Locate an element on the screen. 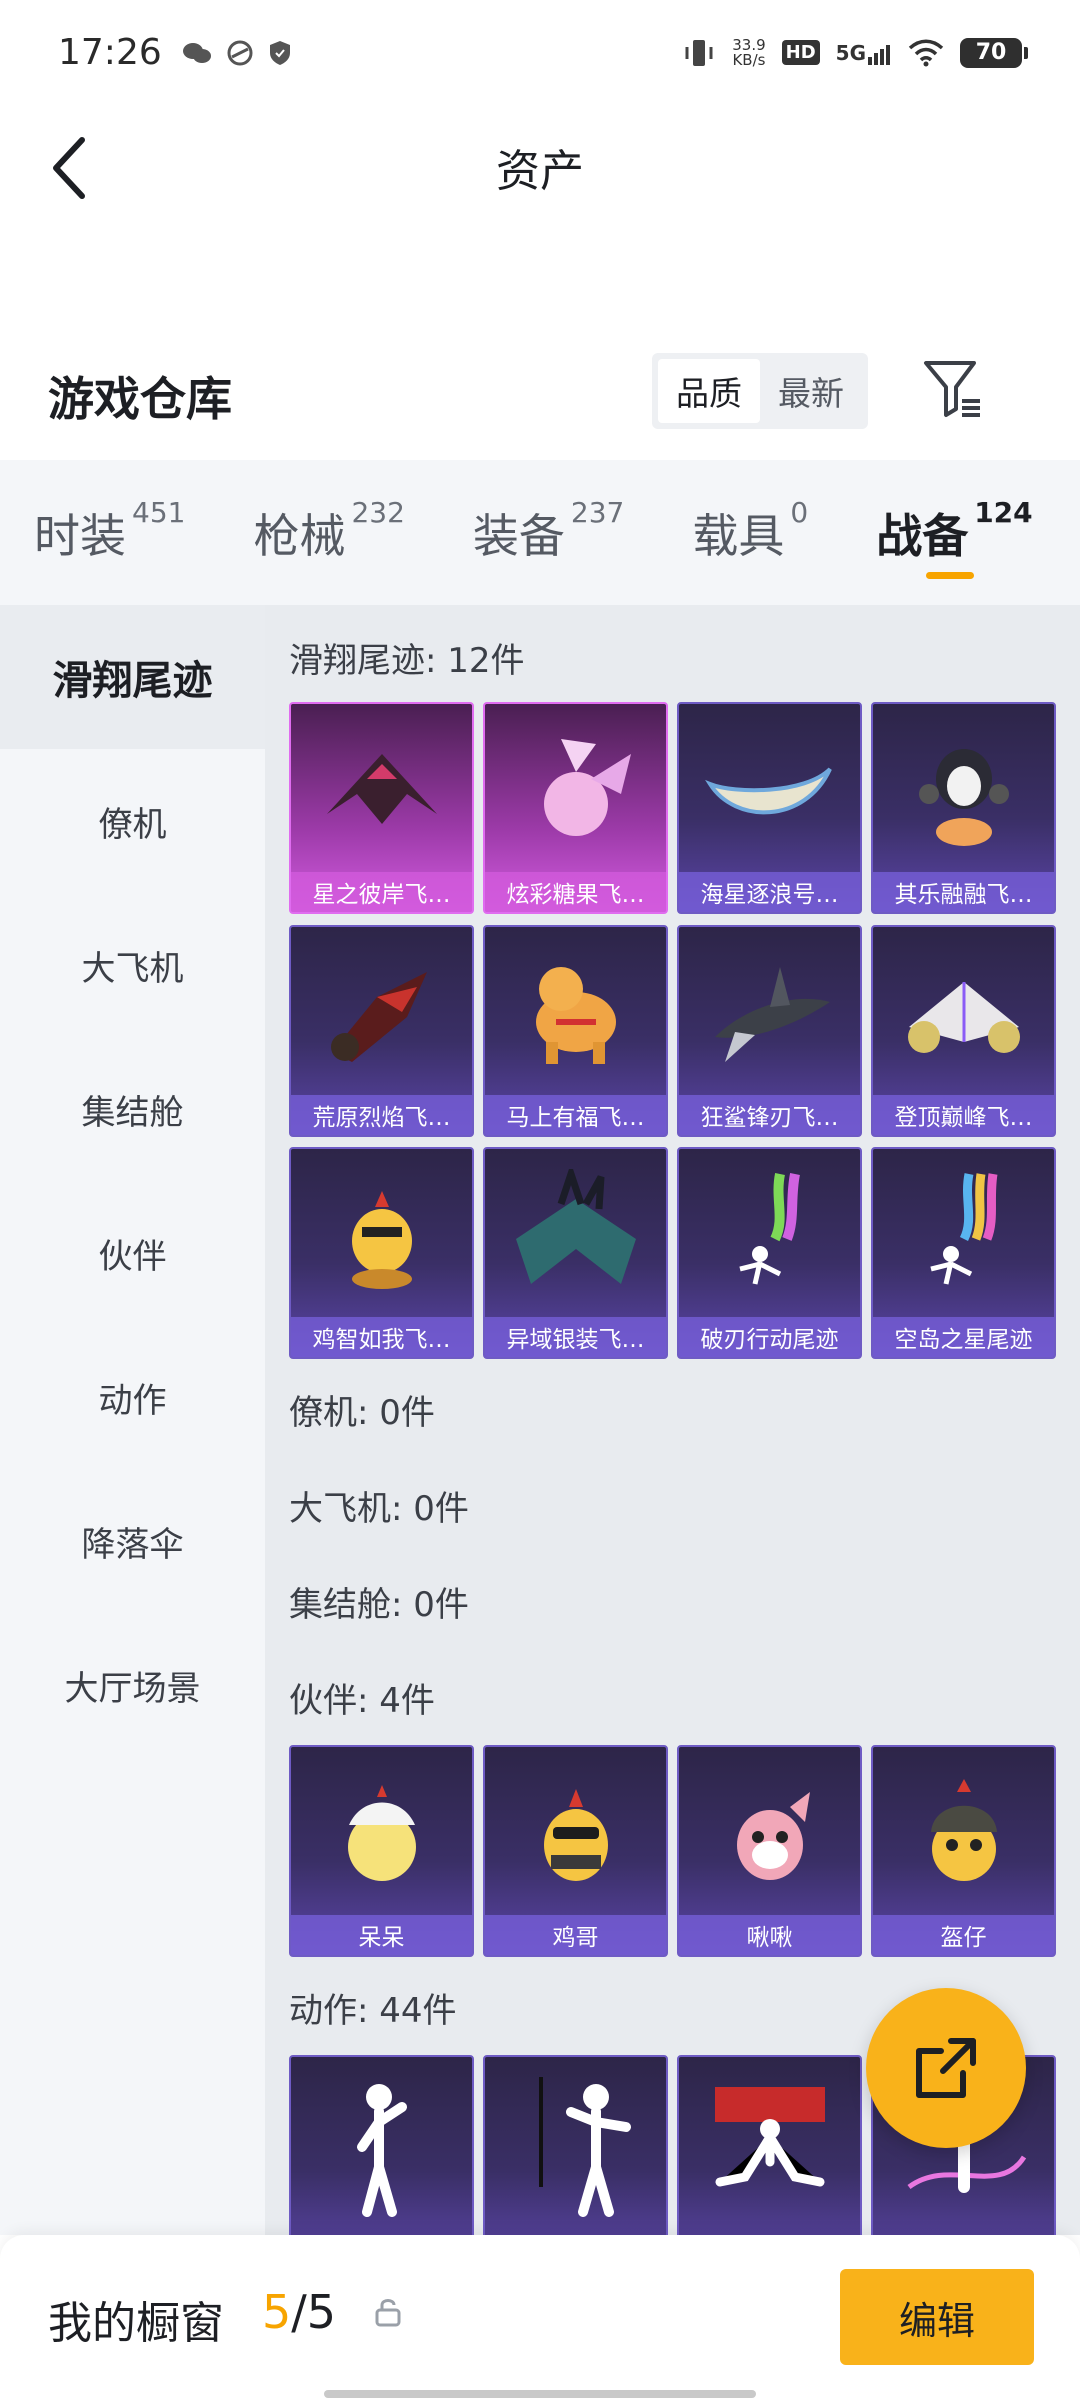 Image resolution: width=1080 pixels, height=2400 pixels. tab-battle-prep: 战备 124 is located at coordinates (954, 537).